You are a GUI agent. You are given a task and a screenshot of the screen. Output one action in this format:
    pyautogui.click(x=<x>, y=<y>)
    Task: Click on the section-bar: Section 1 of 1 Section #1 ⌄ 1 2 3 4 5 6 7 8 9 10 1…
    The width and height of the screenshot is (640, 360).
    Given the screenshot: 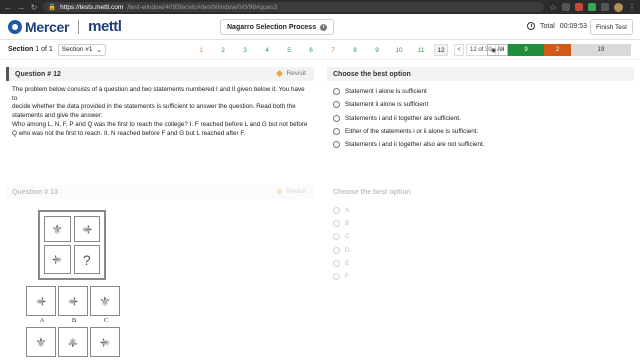 What is the action you would take?
    pyautogui.click(x=320, y=50)
    